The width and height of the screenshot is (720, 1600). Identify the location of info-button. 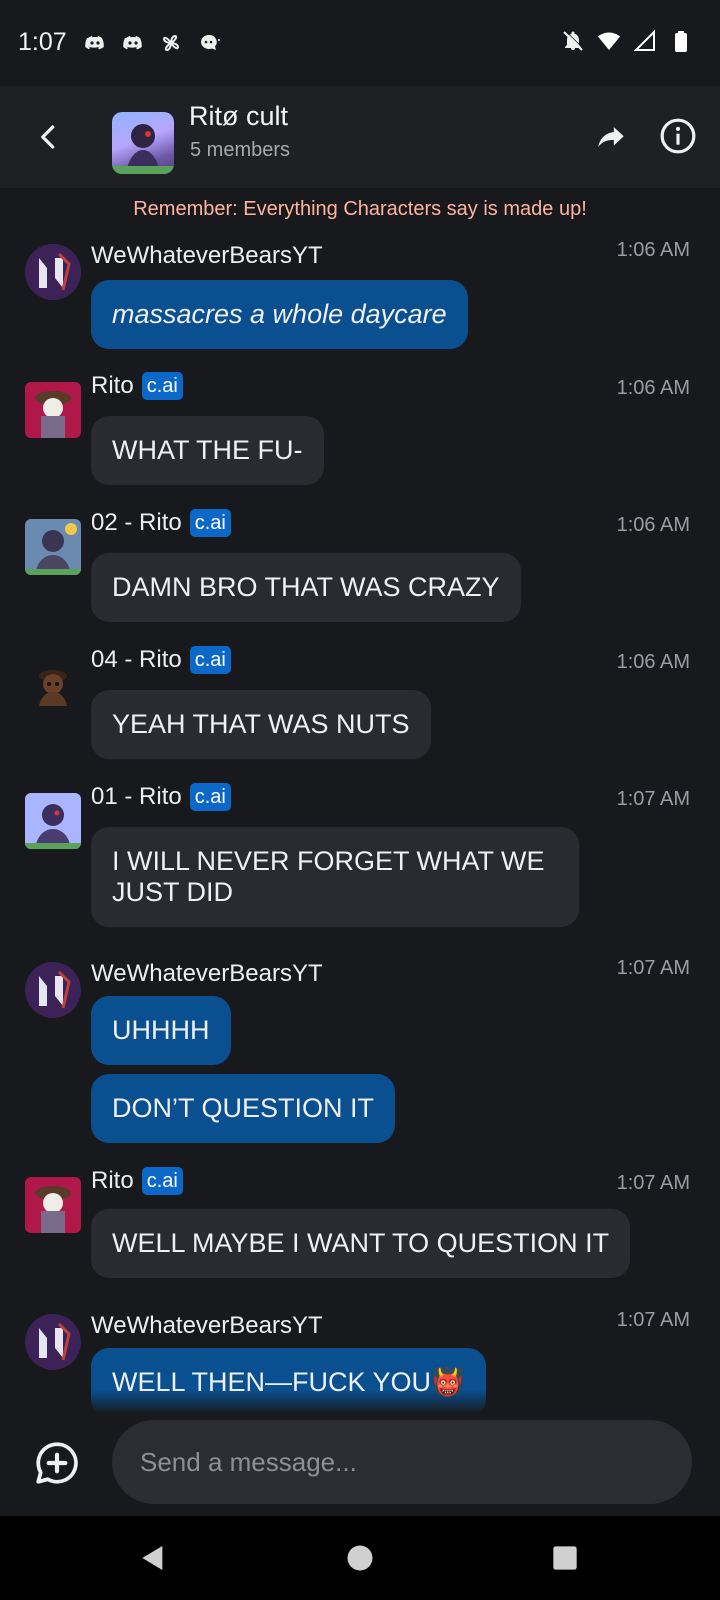
(678, 136).